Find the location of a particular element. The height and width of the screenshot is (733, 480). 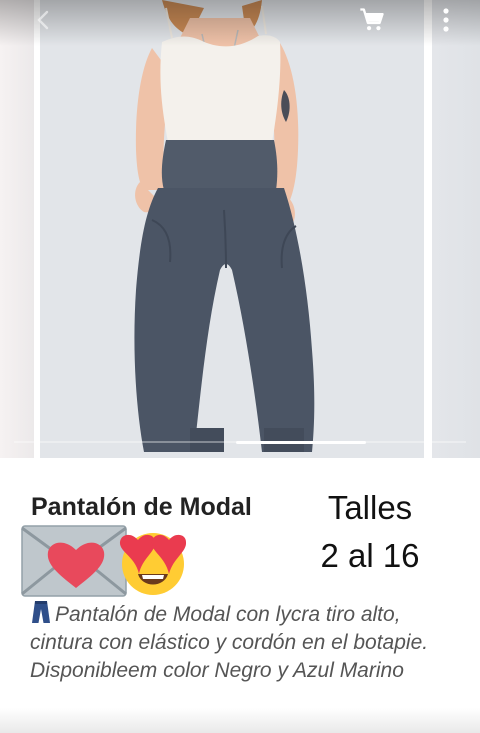

sizes-range: 2 al 16 is located at coordinates (370, 555).